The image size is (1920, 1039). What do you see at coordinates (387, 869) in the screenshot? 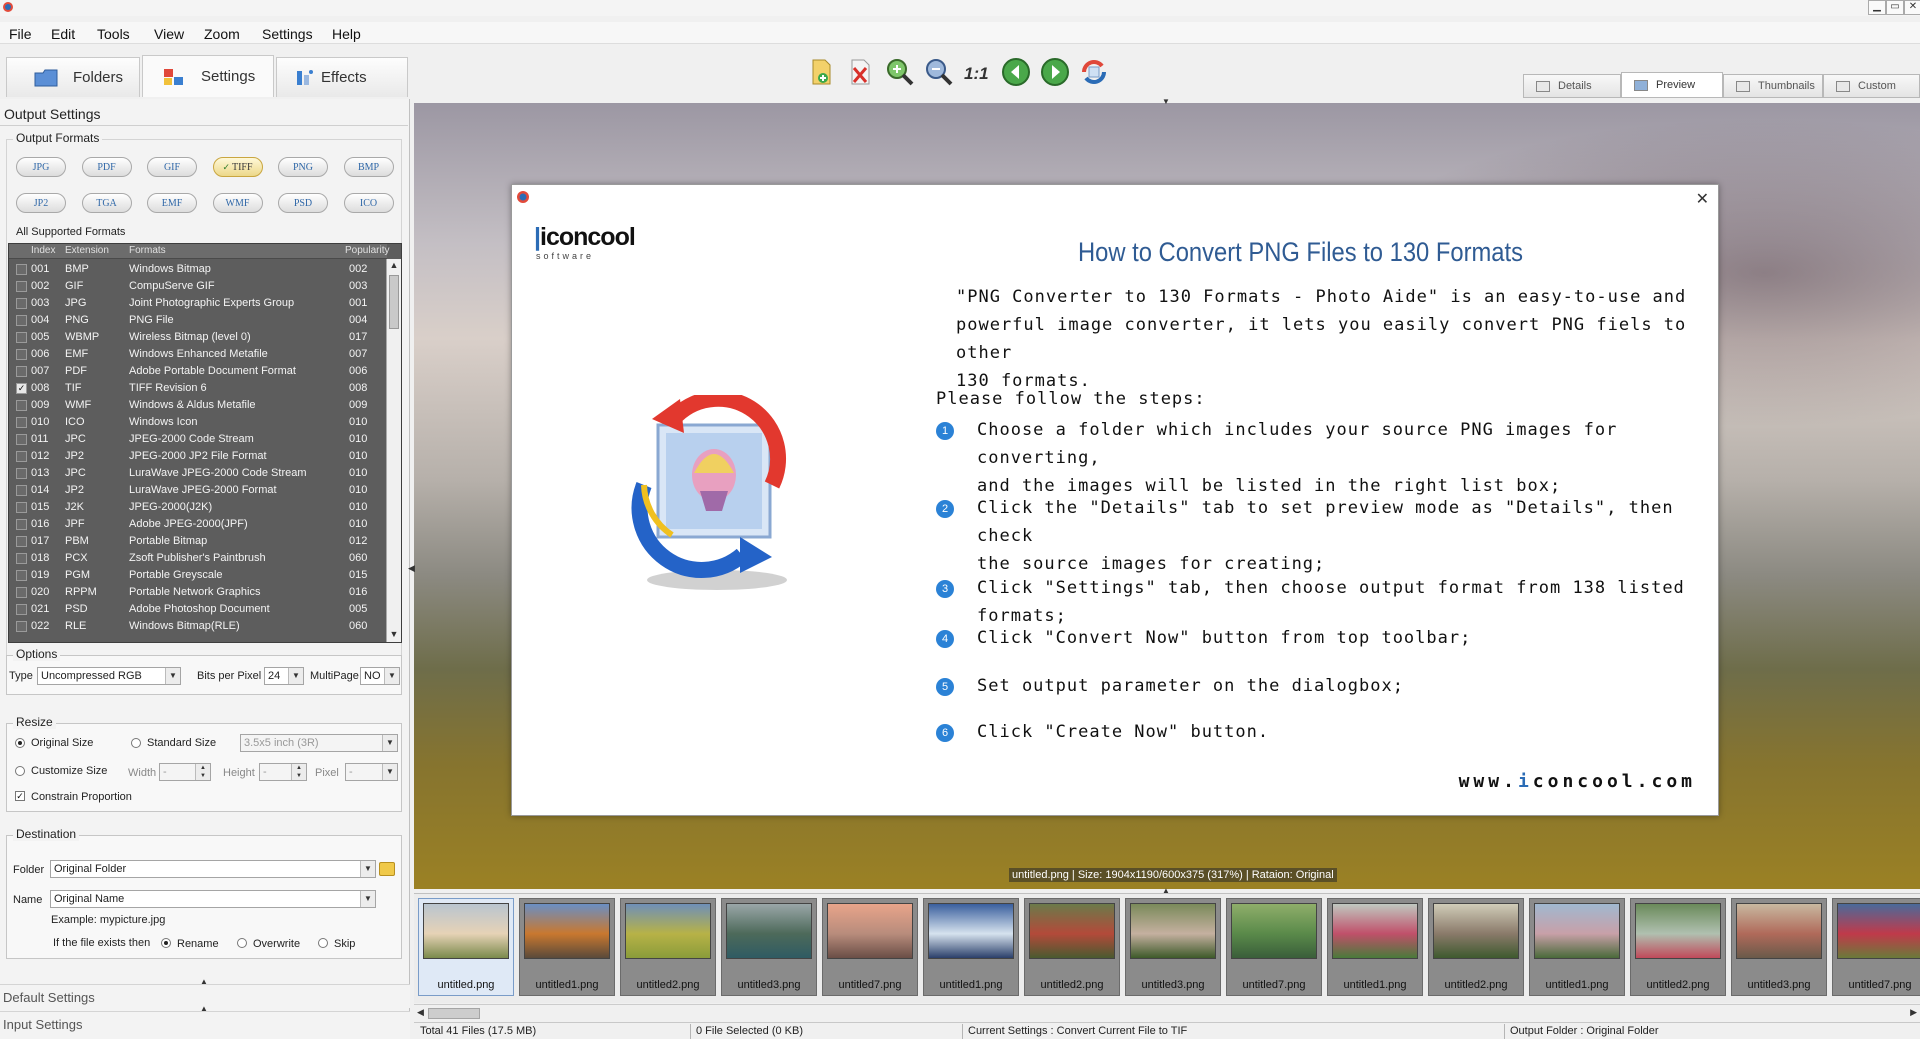
I see `browse-folder-icon` at bounding box center [387, 869].